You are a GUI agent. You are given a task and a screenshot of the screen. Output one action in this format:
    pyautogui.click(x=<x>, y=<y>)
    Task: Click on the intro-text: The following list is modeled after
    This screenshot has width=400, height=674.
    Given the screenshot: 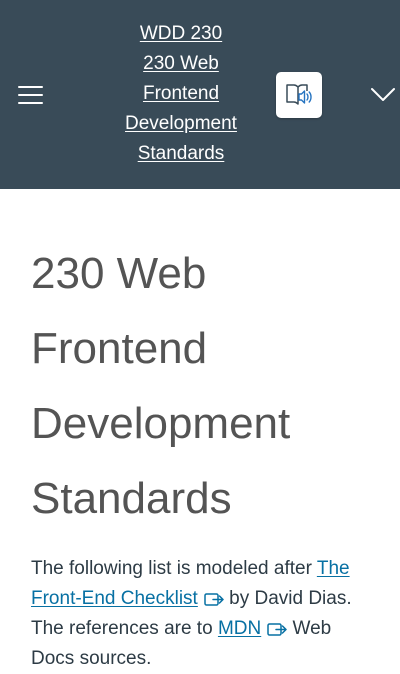 What is the action you would take?
    pyautogui.click(x=174, y=568)
    